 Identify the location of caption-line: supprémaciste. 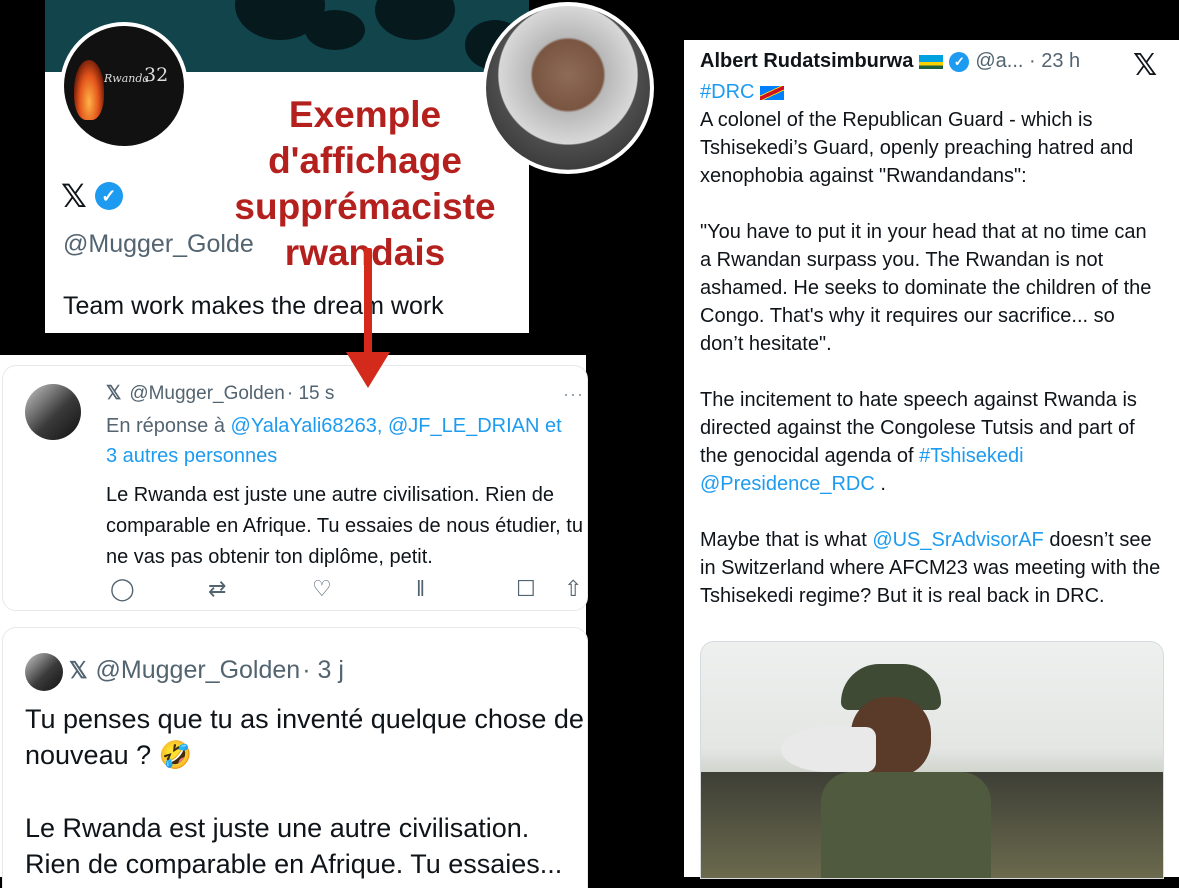
(365, 207).